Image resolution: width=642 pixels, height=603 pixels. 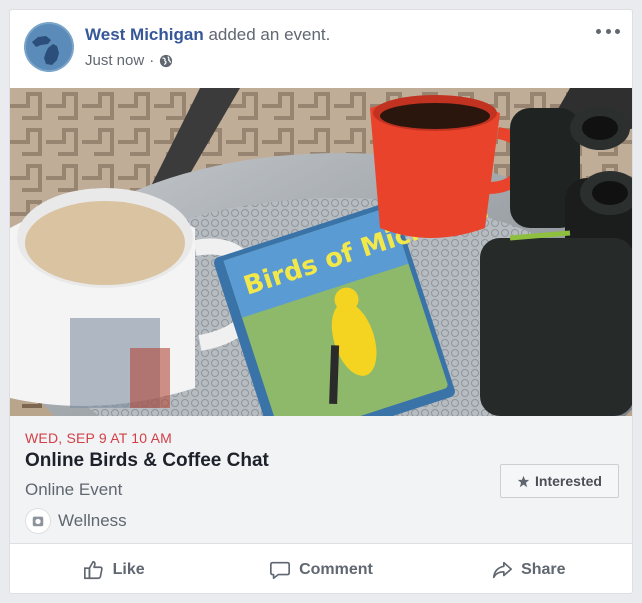 What do you see at coordinates (144, 34) in the screenshot?
I see `page-name-link: West Michigan` at bounding box center [144, 34].